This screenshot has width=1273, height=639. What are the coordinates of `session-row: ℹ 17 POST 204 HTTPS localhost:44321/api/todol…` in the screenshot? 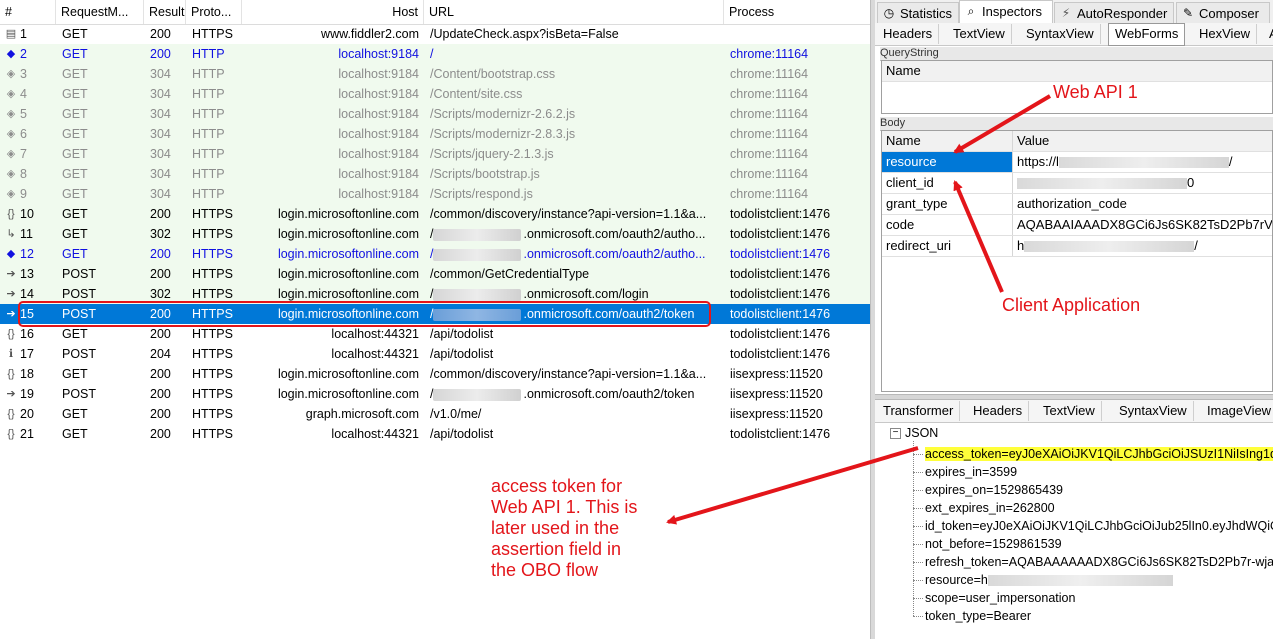 It's located at (435, 354).